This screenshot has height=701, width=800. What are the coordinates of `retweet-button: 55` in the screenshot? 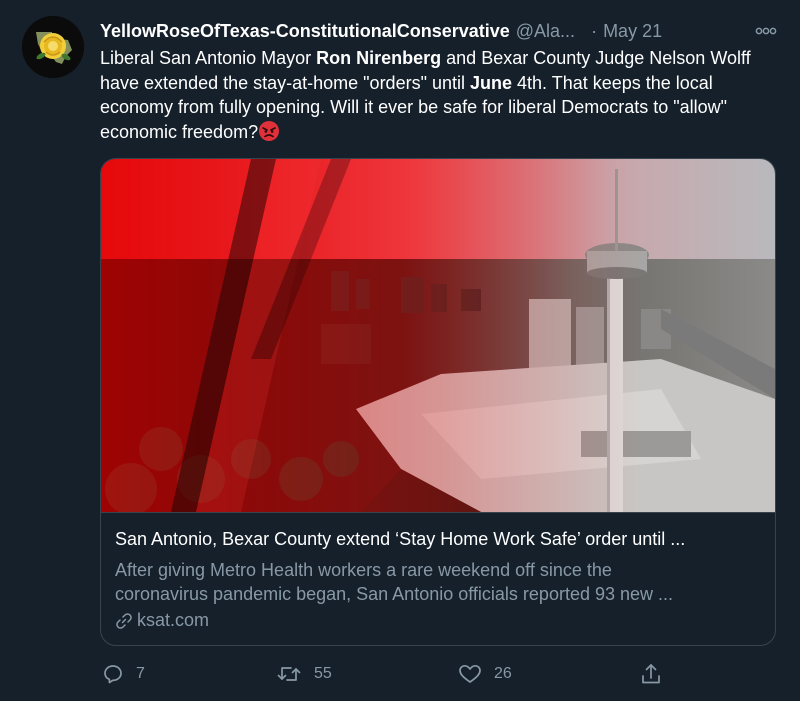 It's located at (304, 674).